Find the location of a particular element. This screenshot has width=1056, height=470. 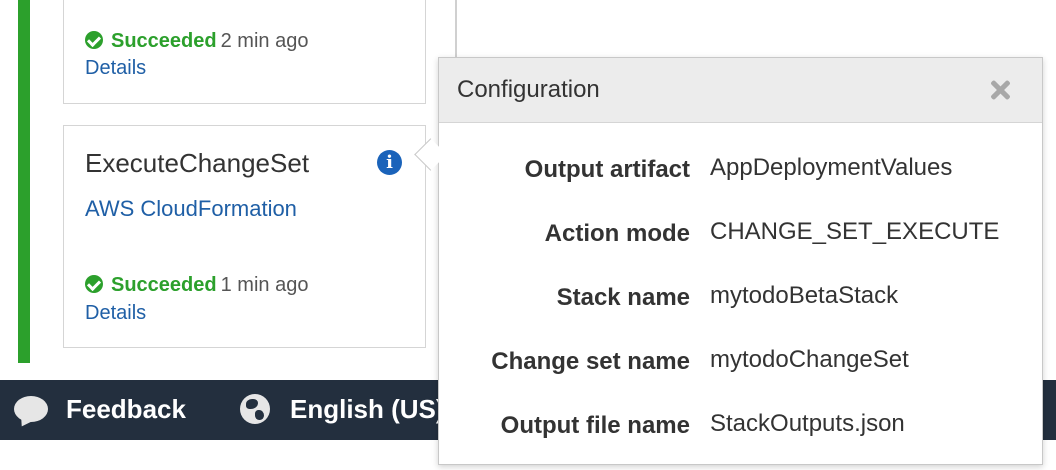

config-value: CHANGE_SET_EXECUTE is located at coordinates (855, 231).